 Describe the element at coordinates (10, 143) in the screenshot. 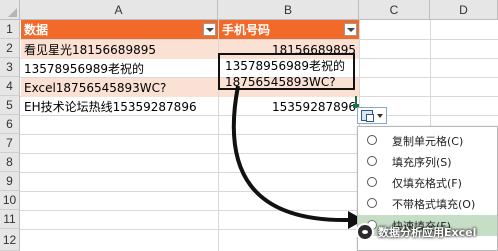

I see `row-header-7: 7` at that location.